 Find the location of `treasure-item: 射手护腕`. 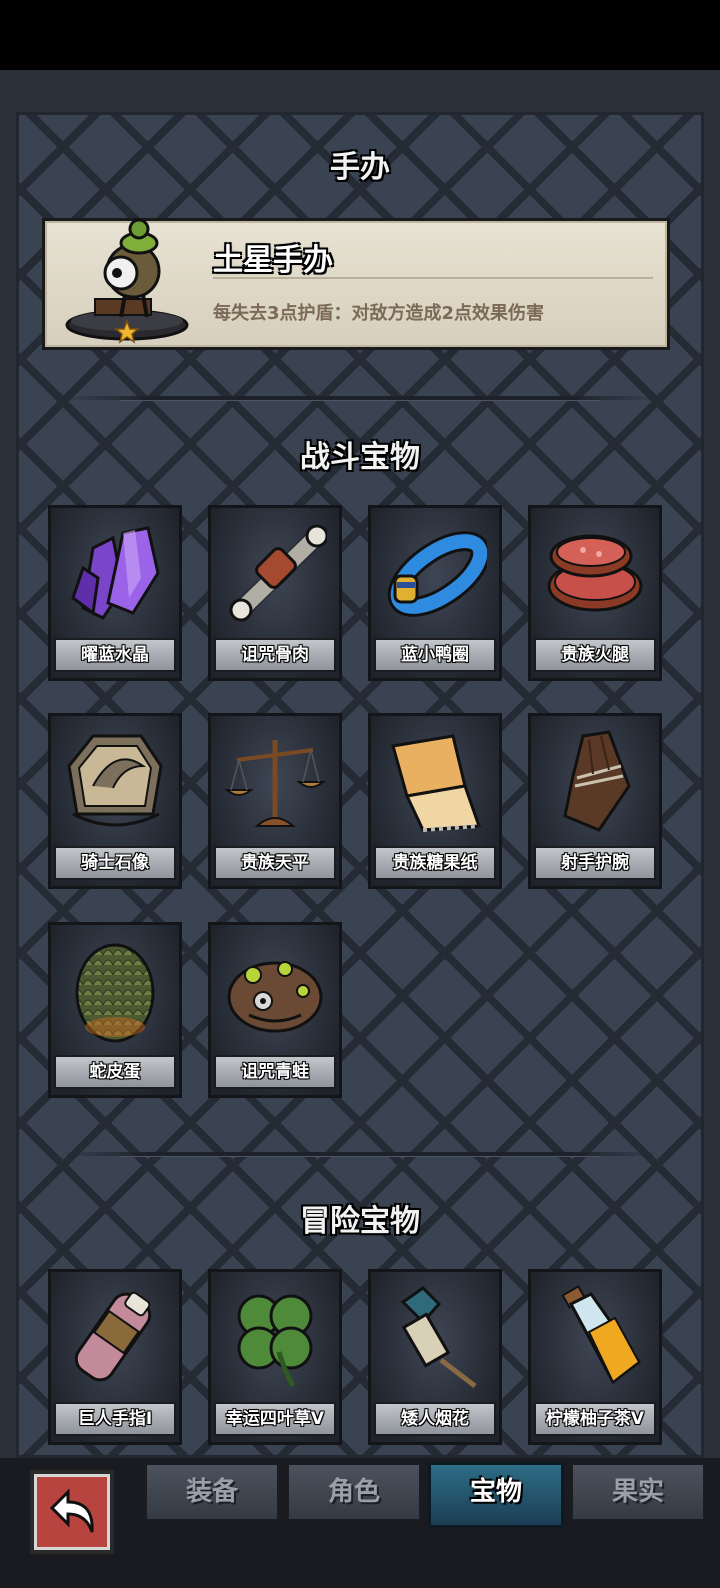

treasure-item: 射手护腕 is located at coordinates (595, 801).